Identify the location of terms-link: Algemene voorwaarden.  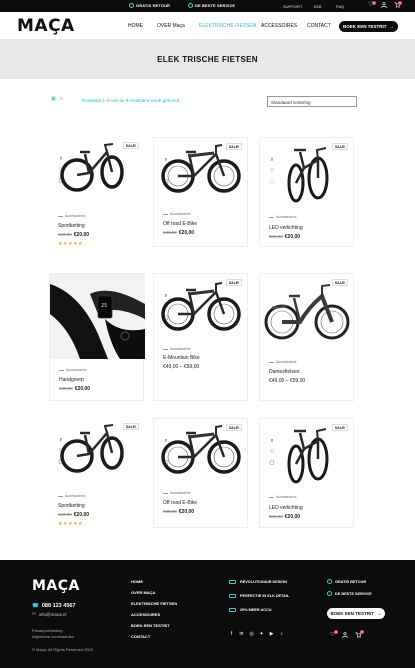
(53, 636).